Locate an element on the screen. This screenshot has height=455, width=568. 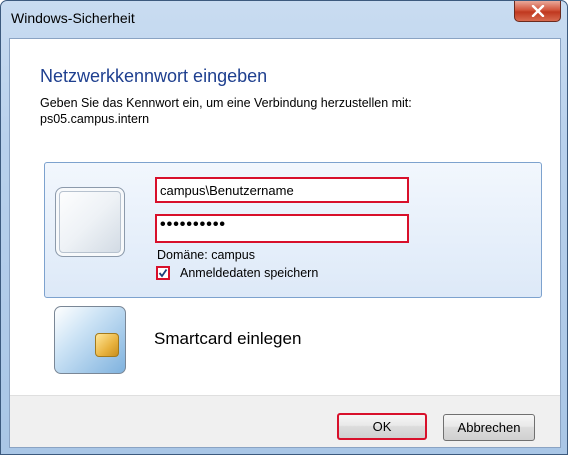
domain-label: Domäne: campus is located at coordinates (206, 255).